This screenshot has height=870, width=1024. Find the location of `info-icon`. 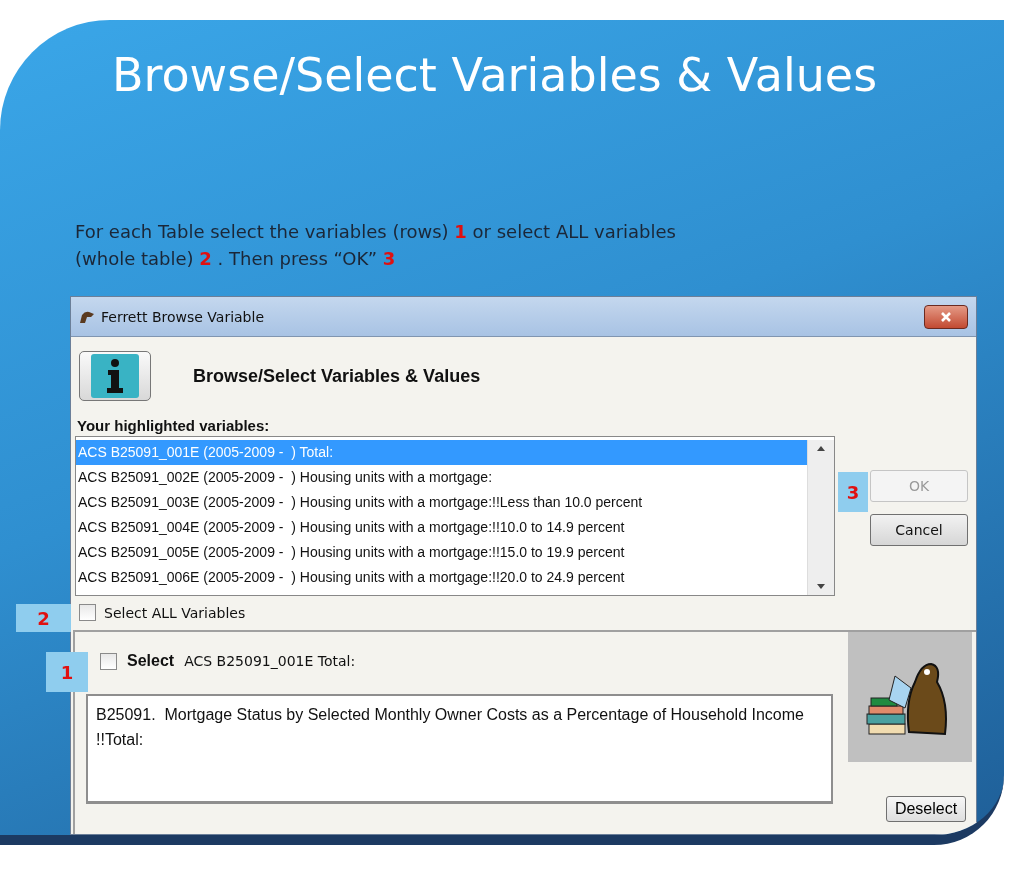

info-icon is located at coordinates (115, 376).